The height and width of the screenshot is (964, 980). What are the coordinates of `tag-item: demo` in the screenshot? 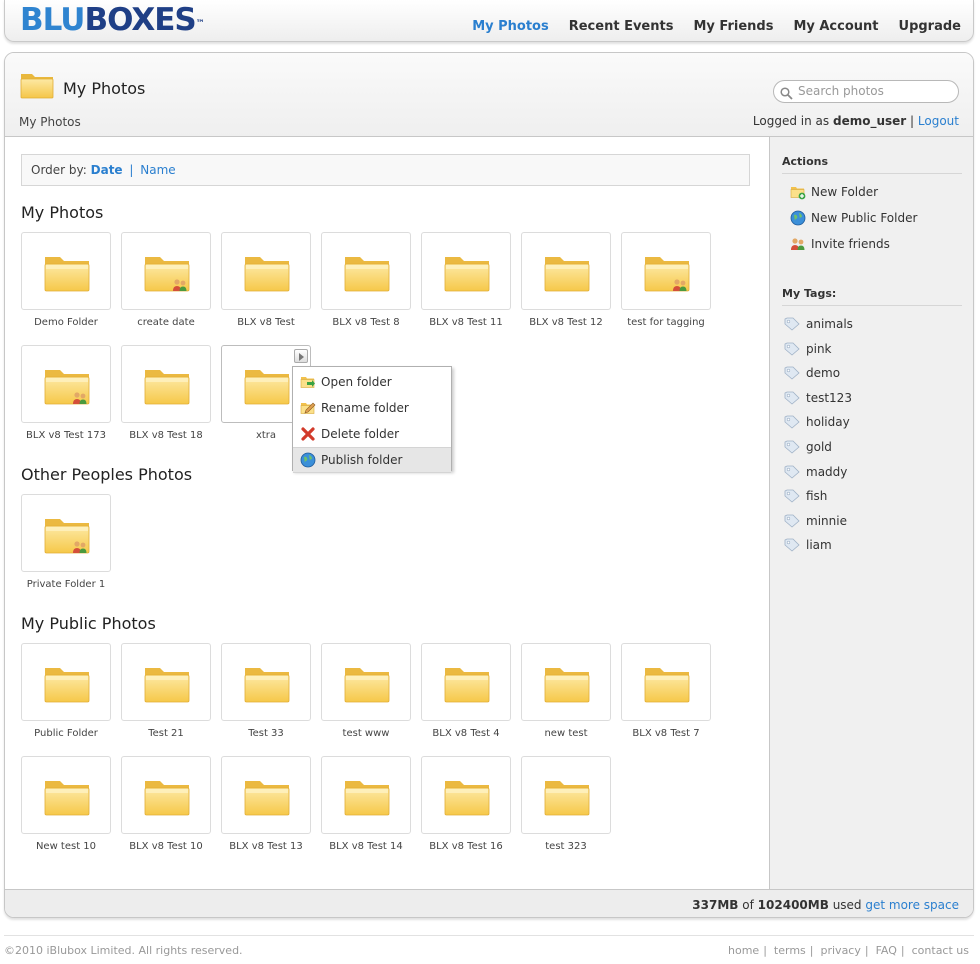 It's located at (812, 373).